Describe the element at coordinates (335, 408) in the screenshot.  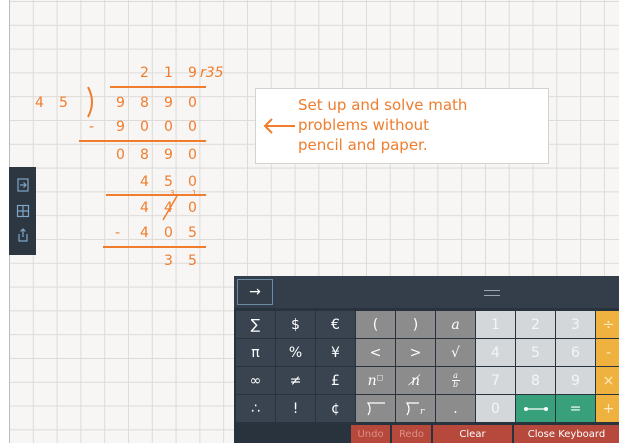
I see `cent-key: ¢` at that location.